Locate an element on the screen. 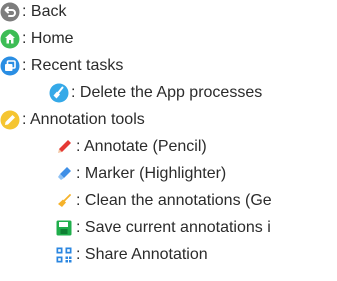 The height and width of the screenshot is (281, 337). legend-item-share-annotation: : Share Annotation is located at coordinates (131, 255).